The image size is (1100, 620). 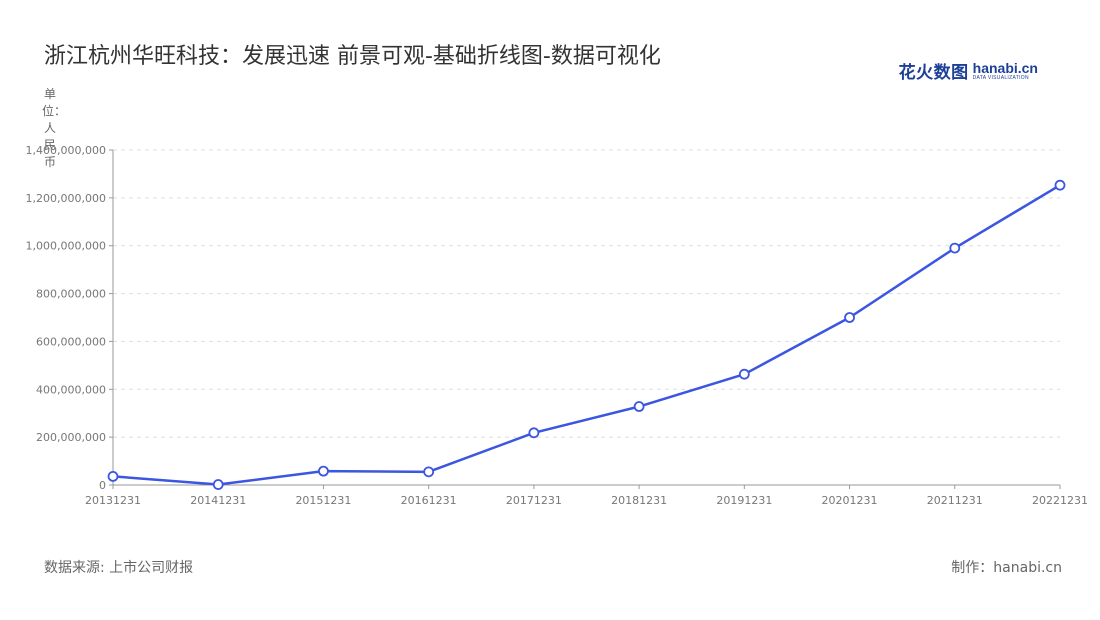 What do you see at coordinates (71, 341) in the screenshot?
I see `y-tick-label: 600,000,000` at bounding box center [71, 341].